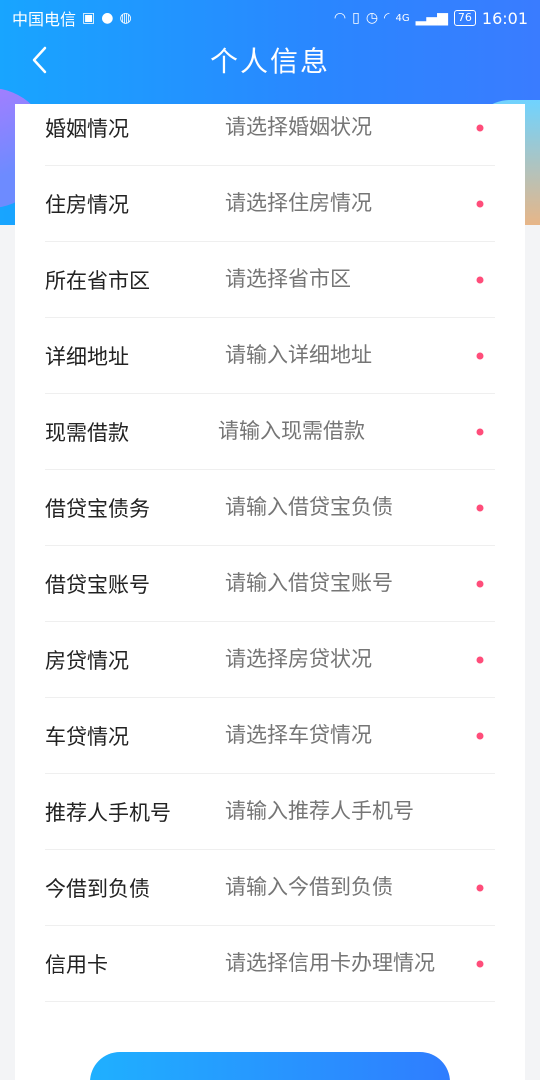 Image resolution: width=540 pixels, height=1080 pixels. Describe the element at coordinates (343, 431) in the screenshot. I see `loan-amount-field` at that location.